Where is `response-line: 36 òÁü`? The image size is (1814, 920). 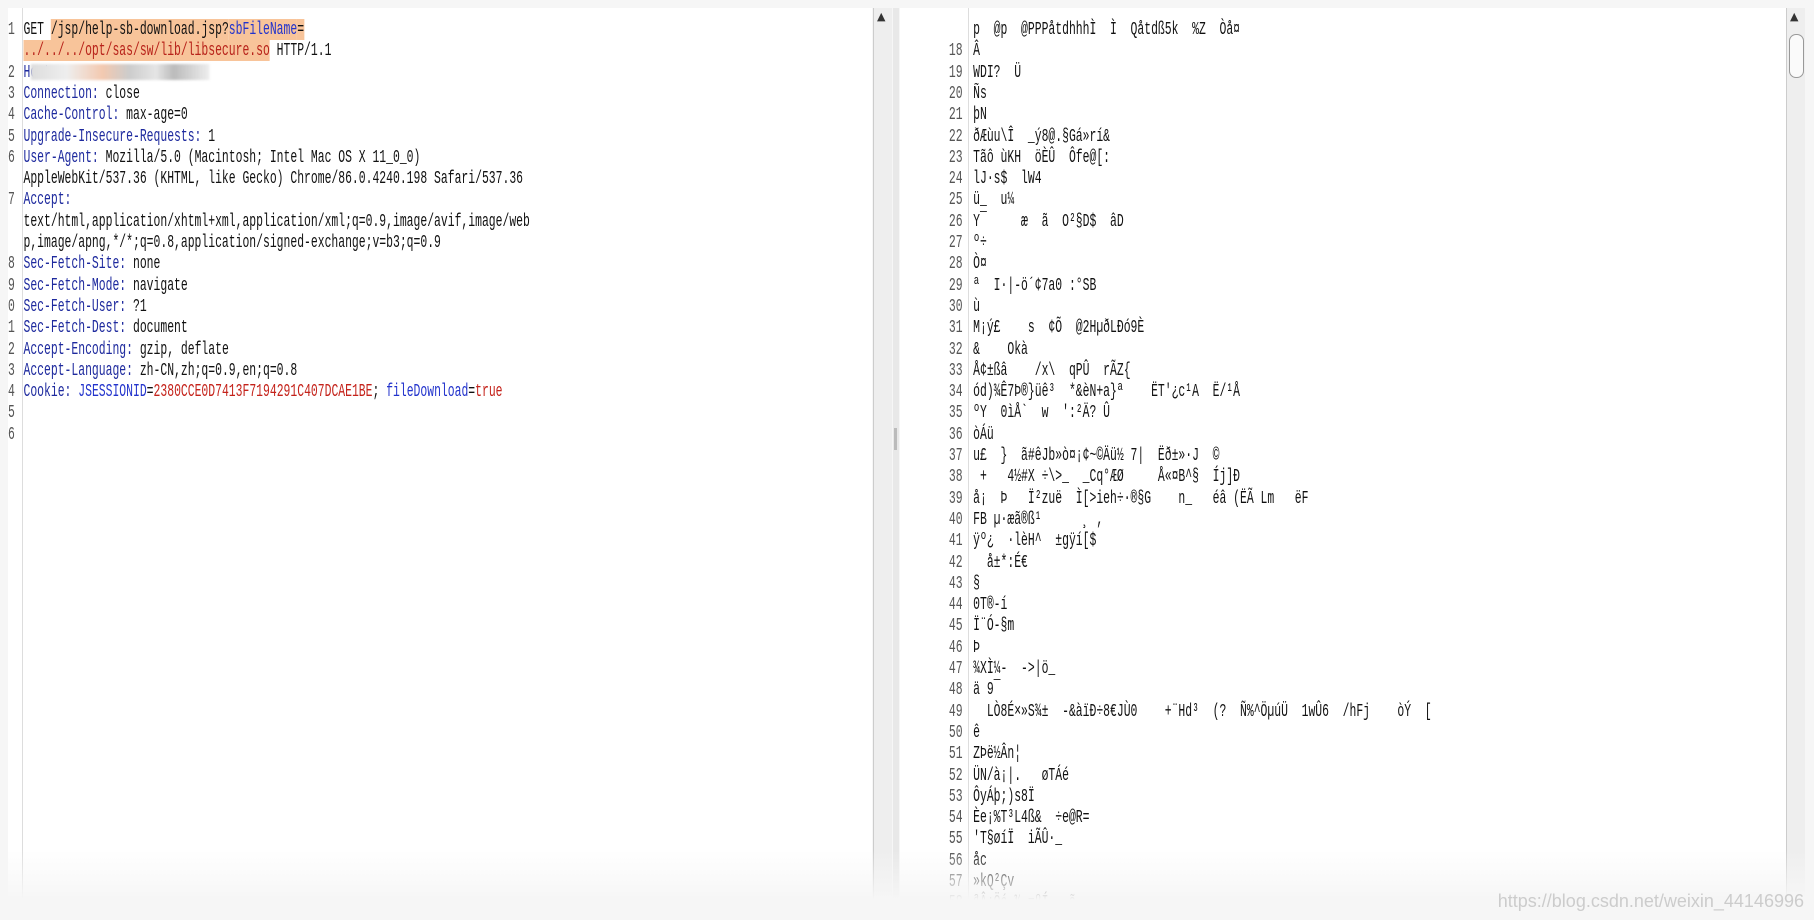
response-line: 36 òÁü is located at coordinates (947, 434).